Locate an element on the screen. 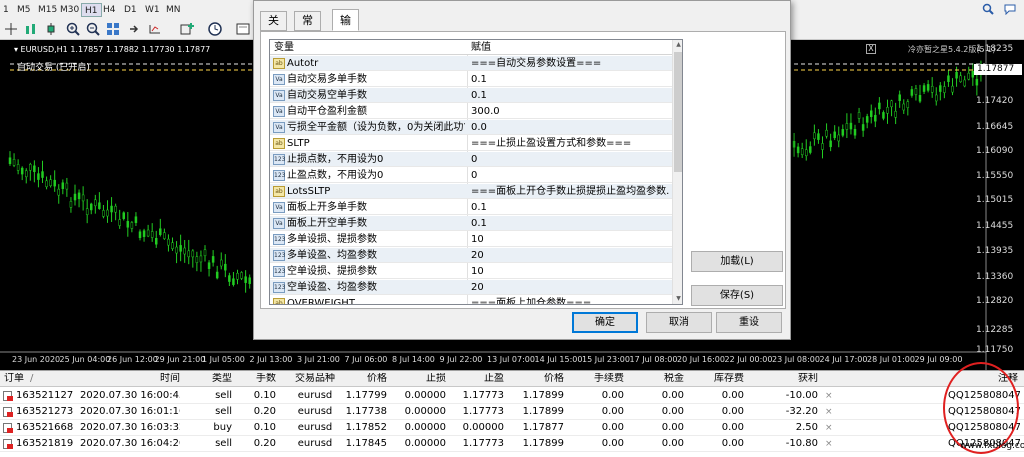  tab-inputs: 输入参数 is located at coordinates (345, 51).